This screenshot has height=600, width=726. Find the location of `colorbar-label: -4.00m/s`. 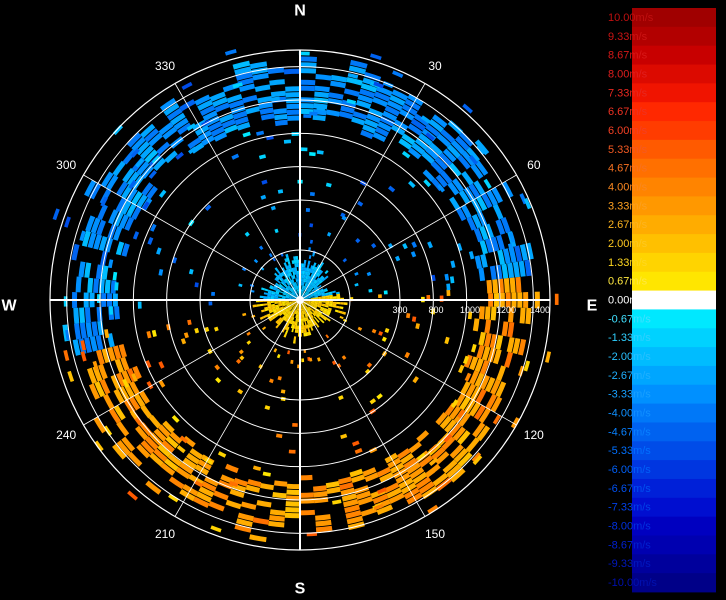

colorbar-label: -4.00m/s is located at coordinates (629, 414).